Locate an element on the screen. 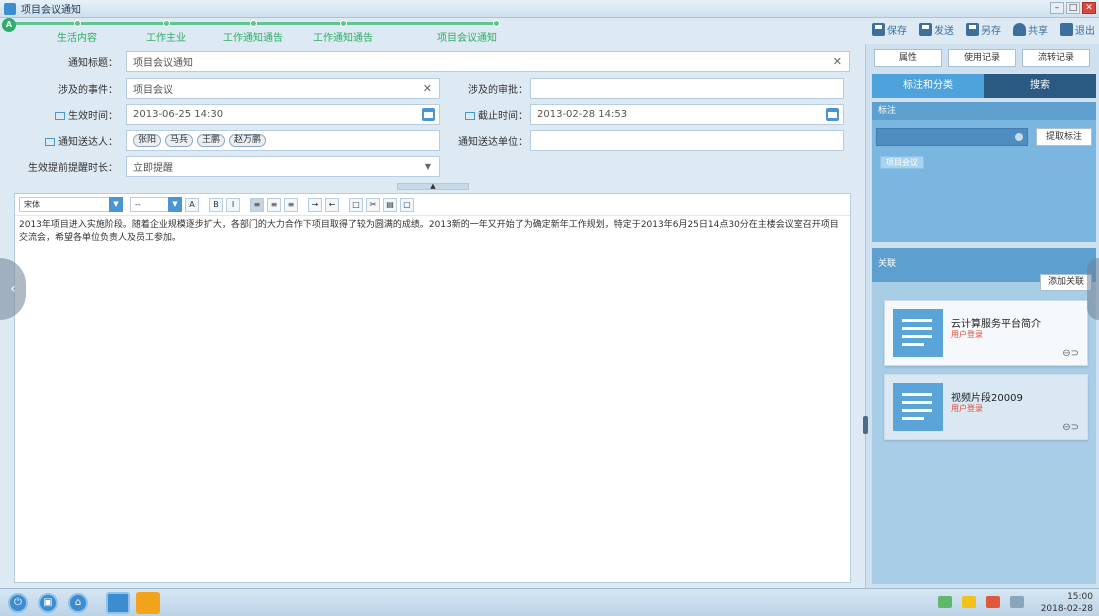  alert-tray-icon is located at coordinates (993, 602).